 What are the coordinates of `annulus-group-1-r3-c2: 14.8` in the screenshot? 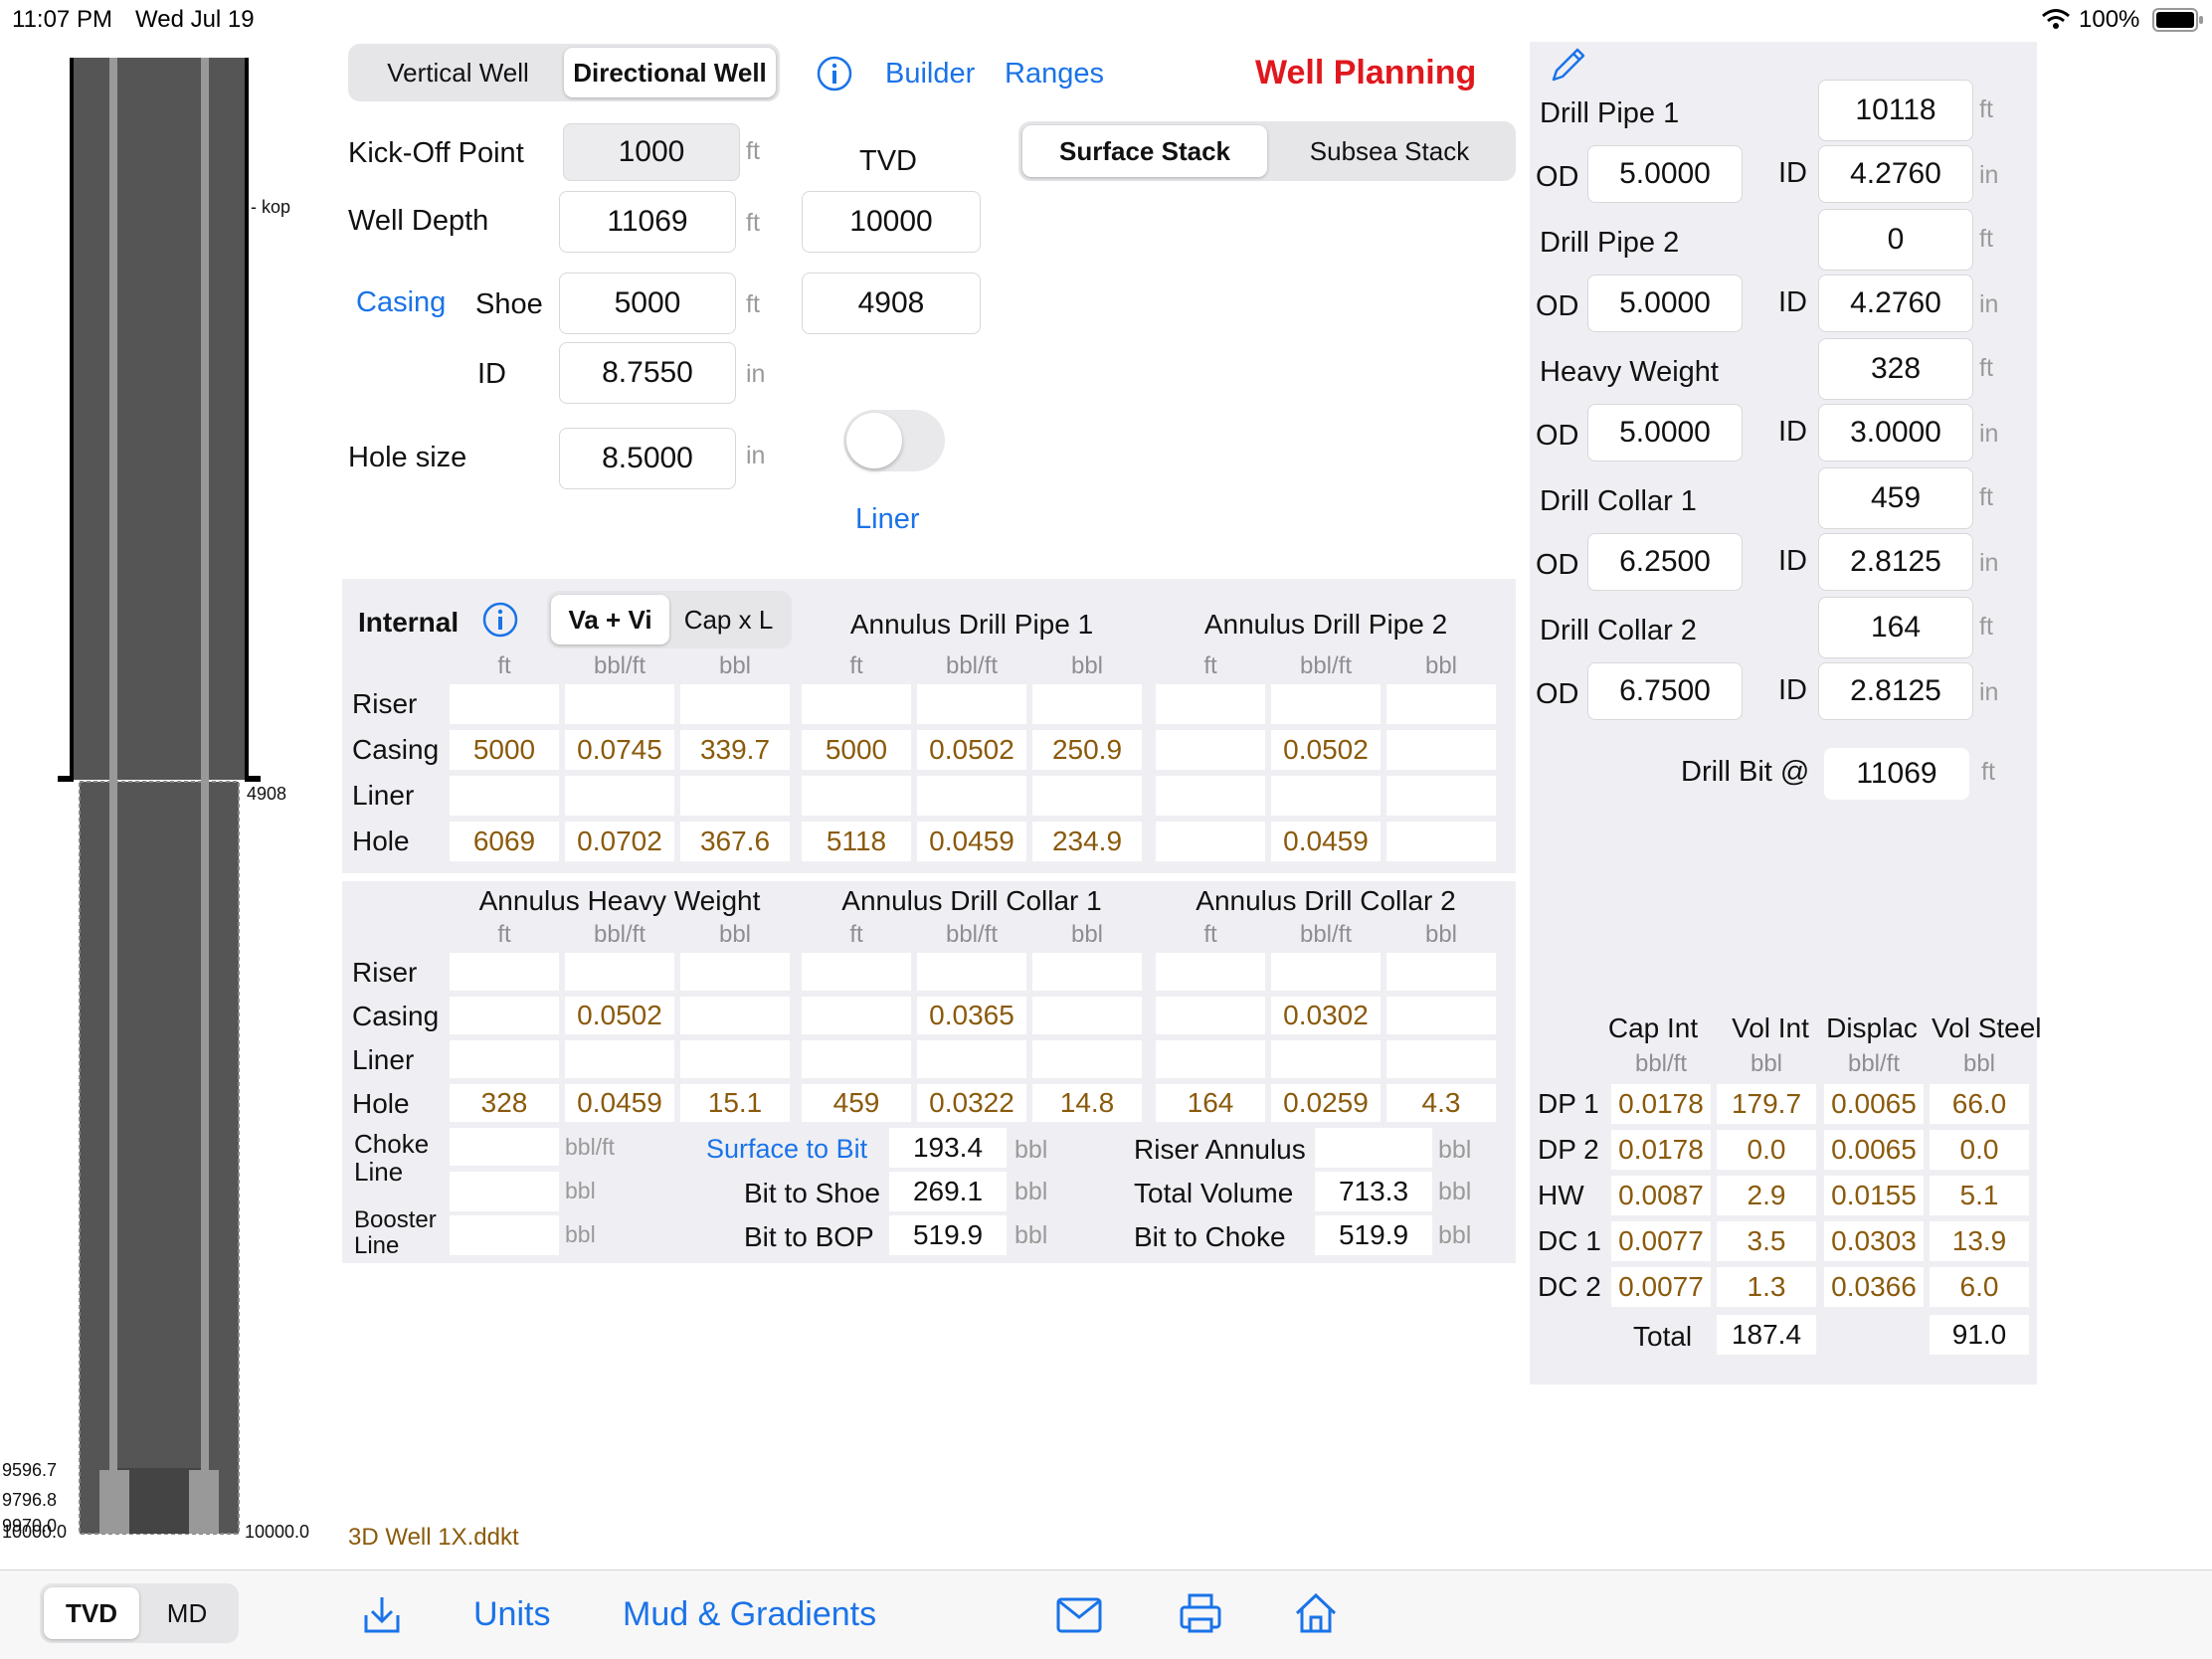 It's located at (1087, 1103).